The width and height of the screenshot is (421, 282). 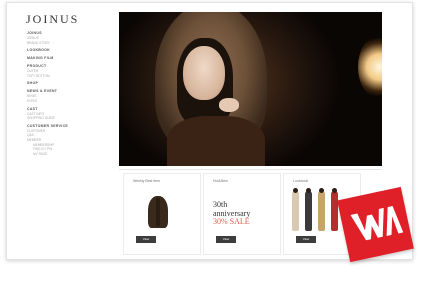 What do you see at coordinates (220, 181) in the screenshot?
I see `card-label: Hot&New` at bounding box center [220, 181].